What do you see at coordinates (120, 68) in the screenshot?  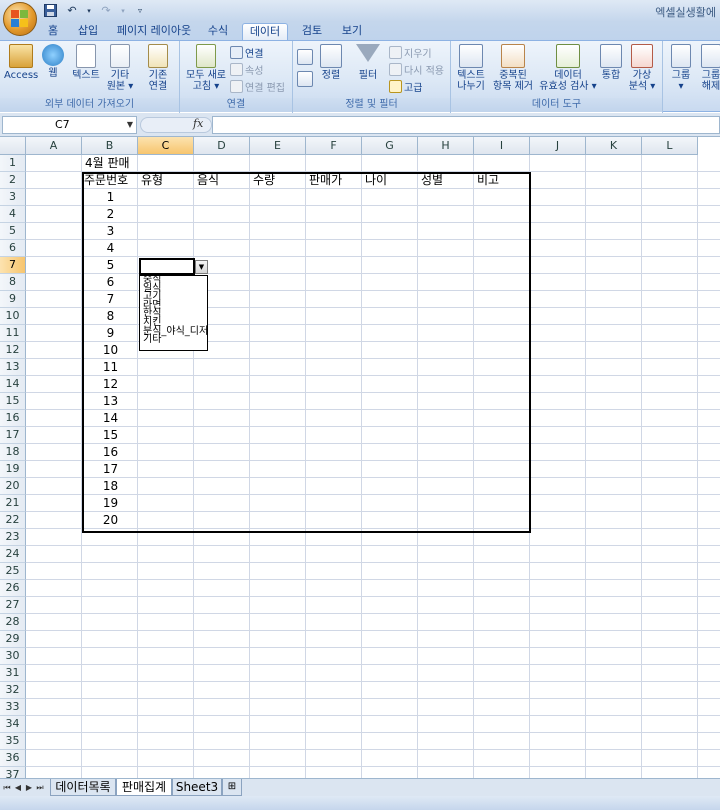 I see `other-sources-button: 기타 원본 ▾` at bounding box center [120, 68].